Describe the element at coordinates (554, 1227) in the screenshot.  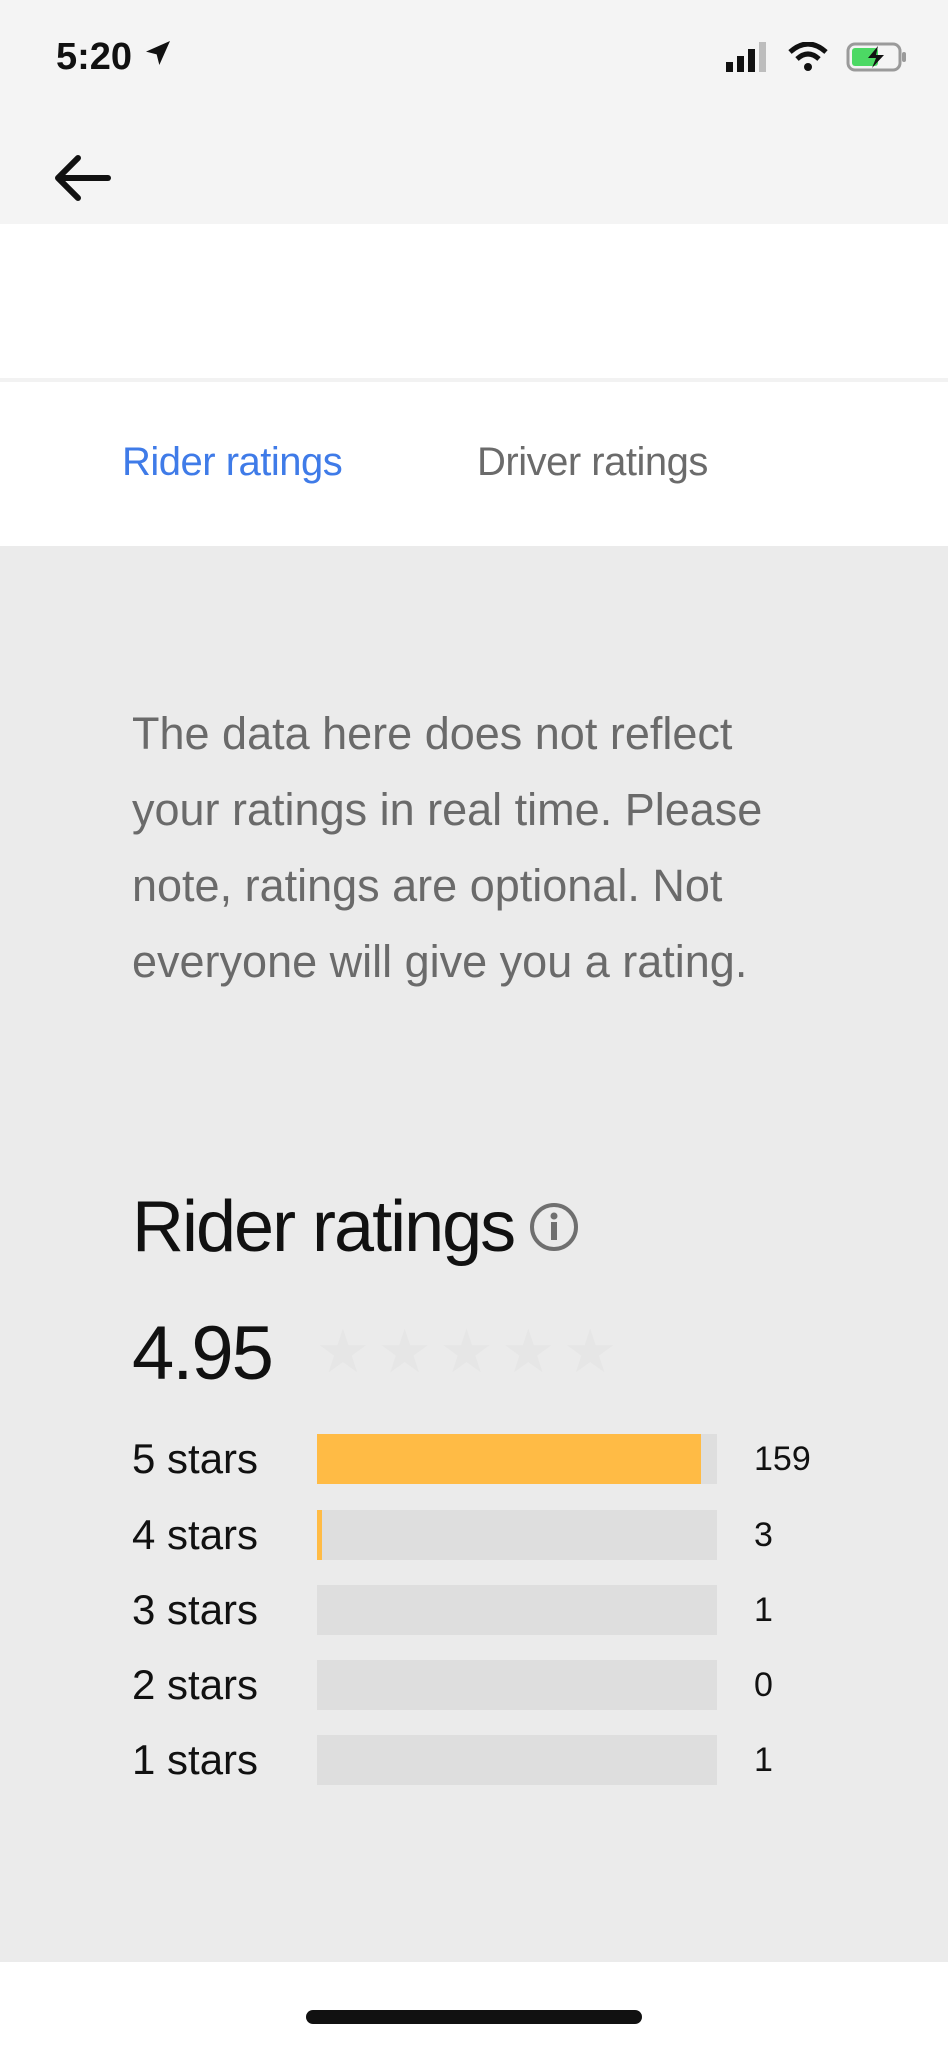
I see `info-circle-icon` at that location.